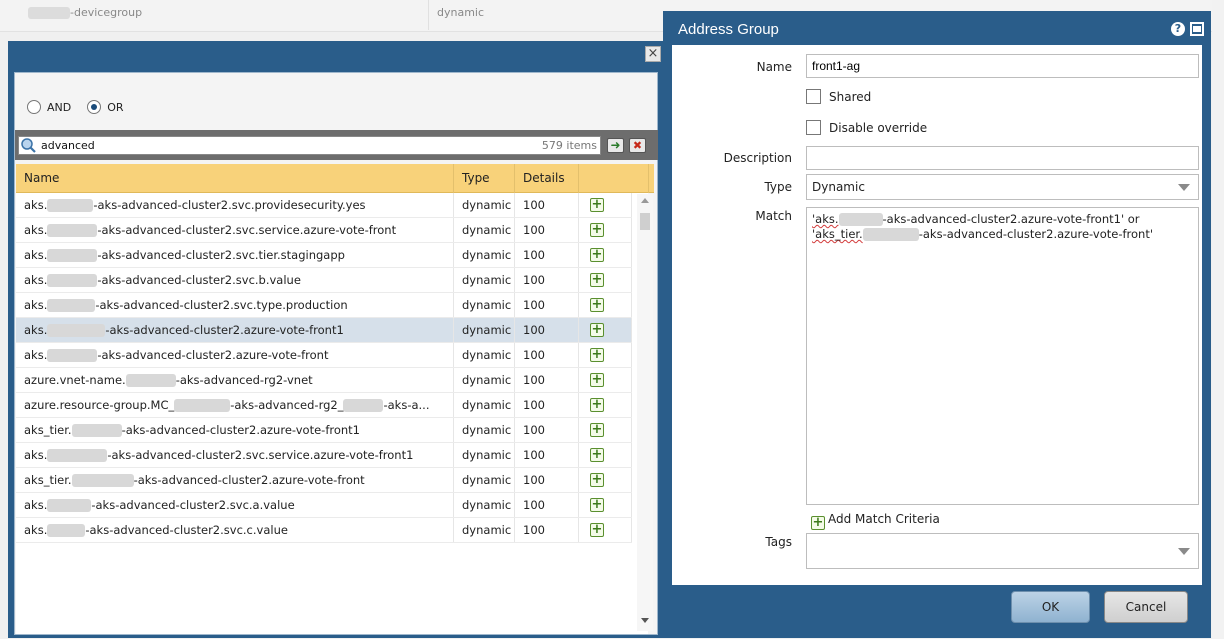  Describe the element at coordinates (115, 107) in the screenshot. I see `or-label: OR` at that location.